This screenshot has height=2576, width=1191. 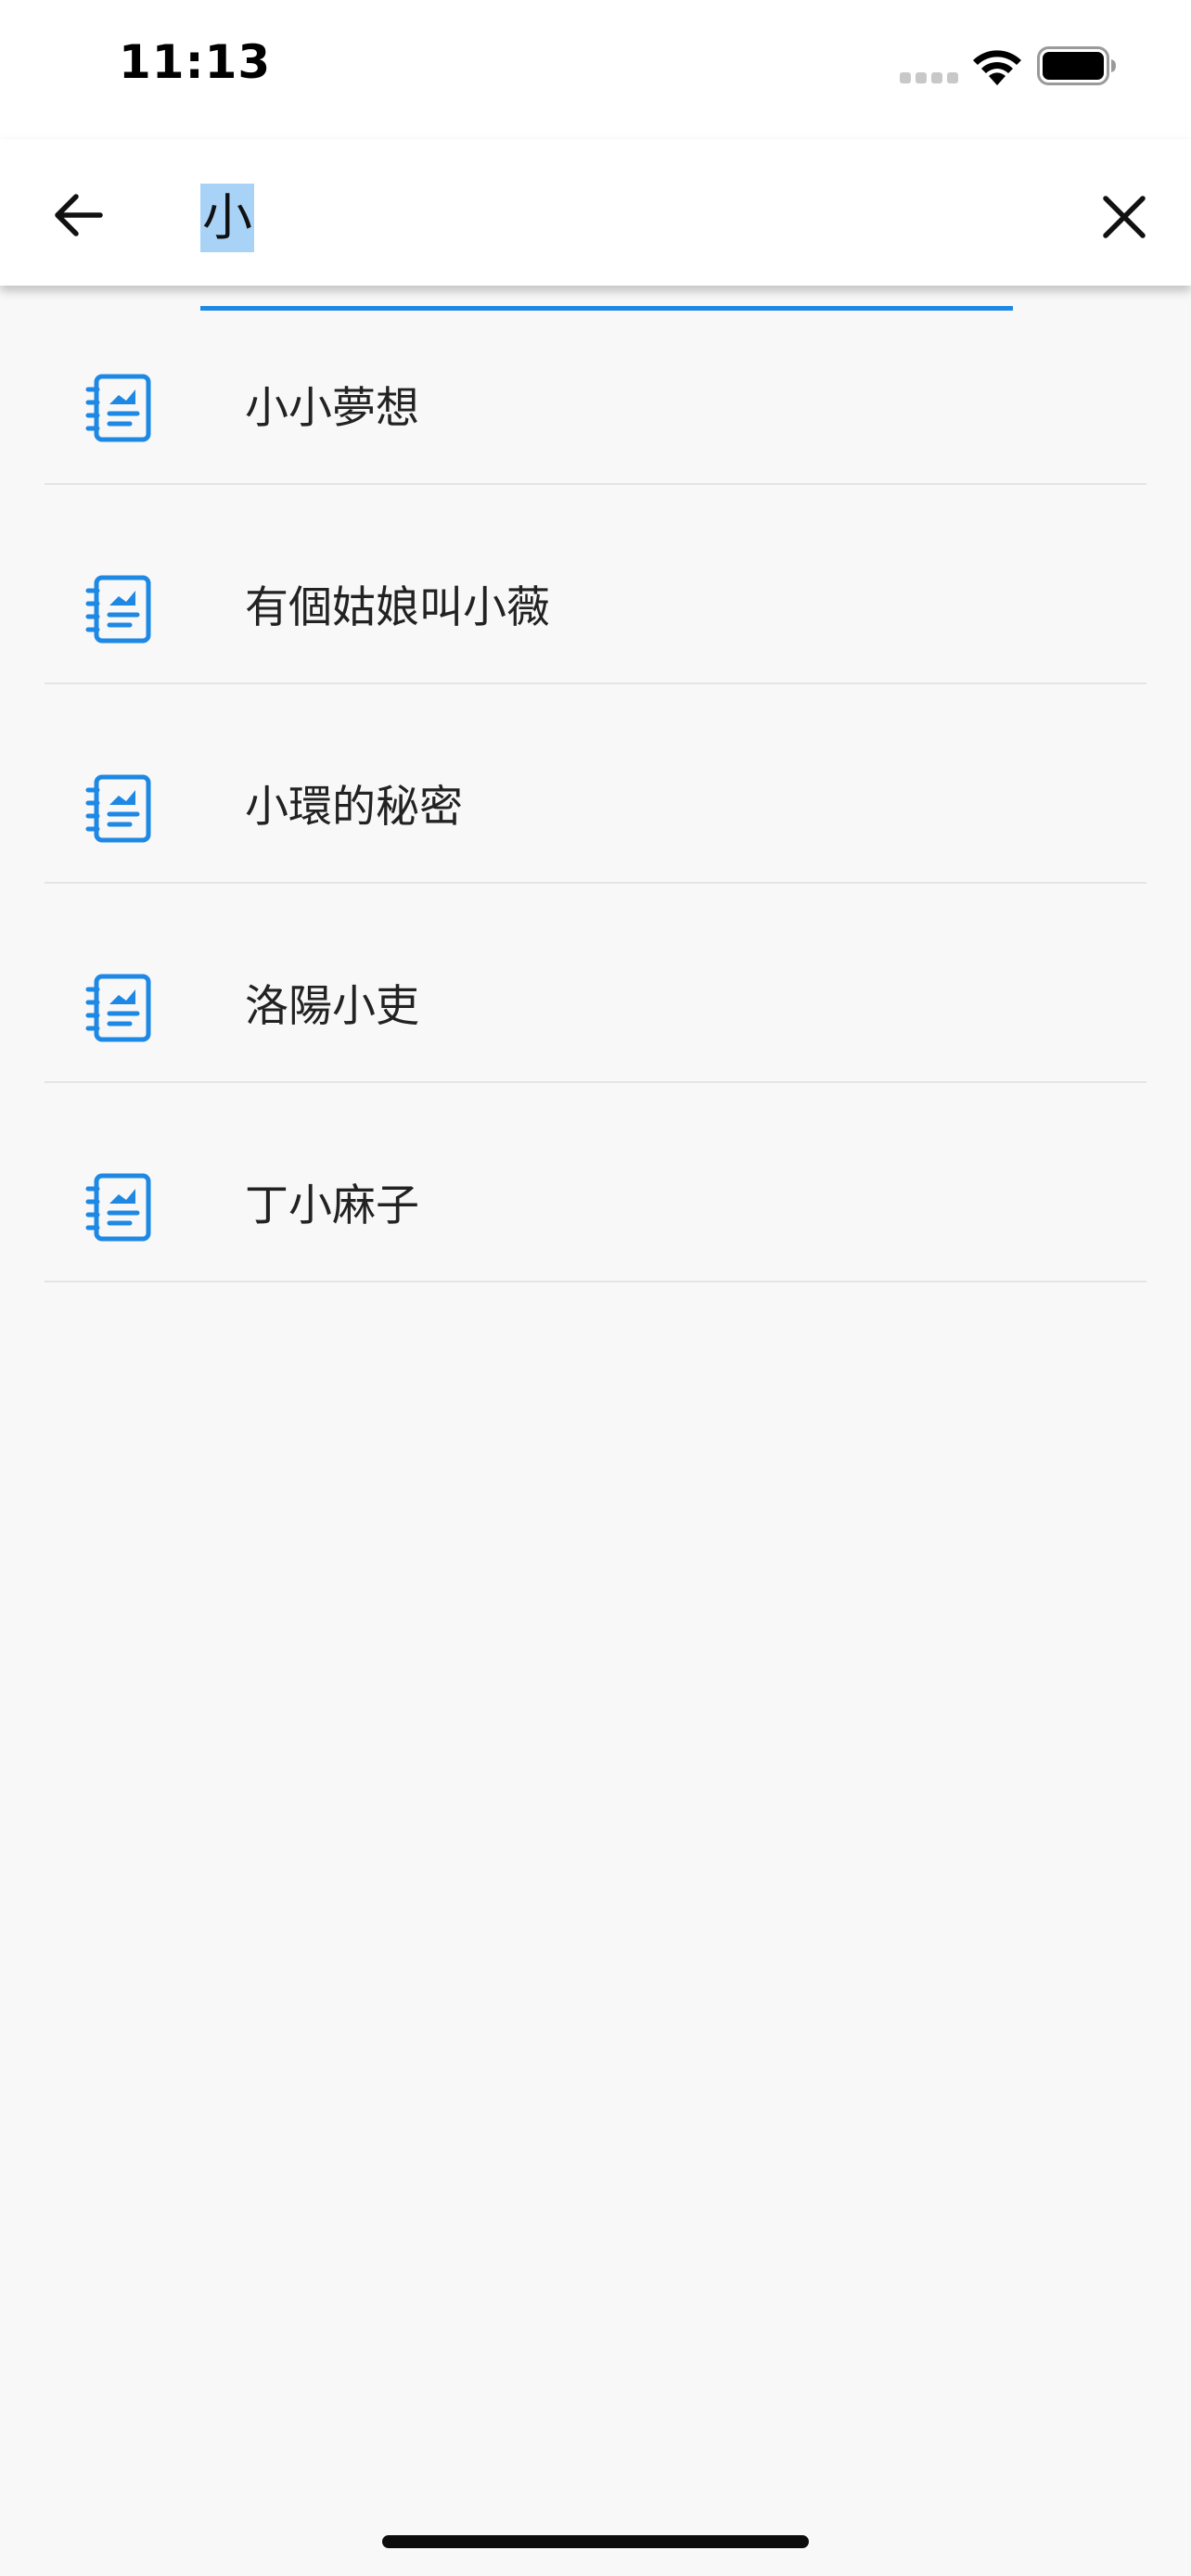 I want to click on home-indicator, so click(x=595, y=2541).